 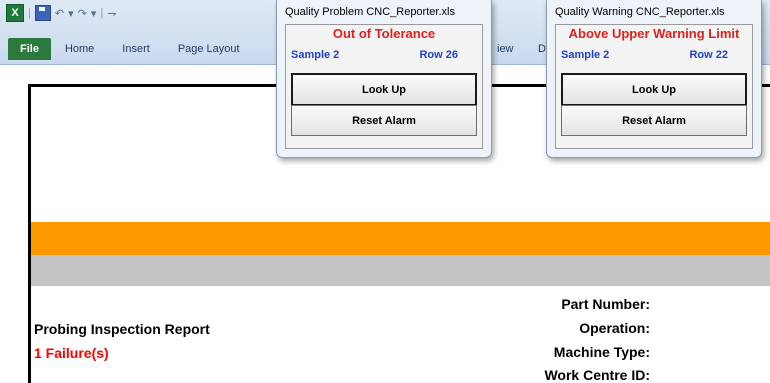 What do you see at coordinates (122, 329) in the screenshot?
I see `report-title: Probing Inspection Report` at bounding box center [122, 329].